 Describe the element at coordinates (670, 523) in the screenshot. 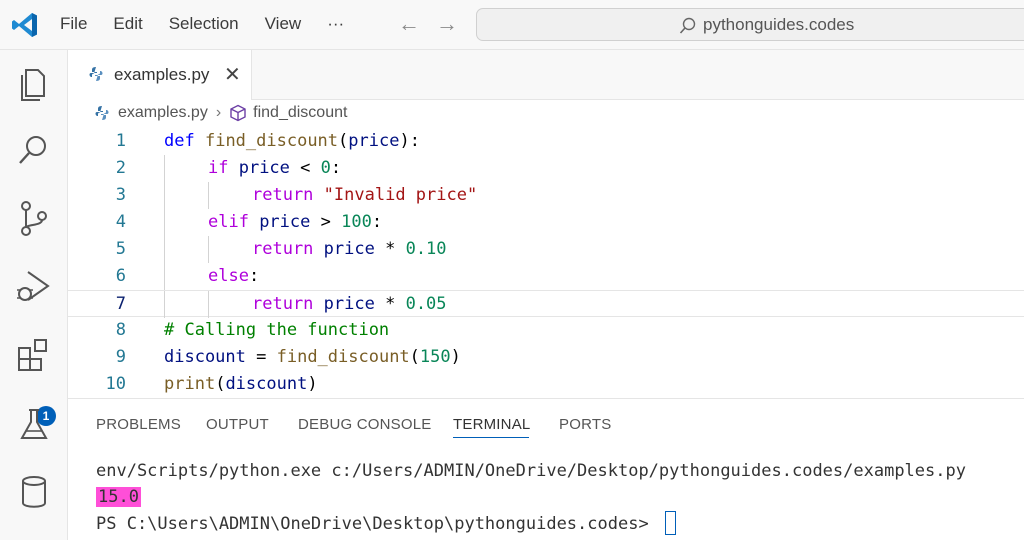

I see `terminal-cursor` at that location.